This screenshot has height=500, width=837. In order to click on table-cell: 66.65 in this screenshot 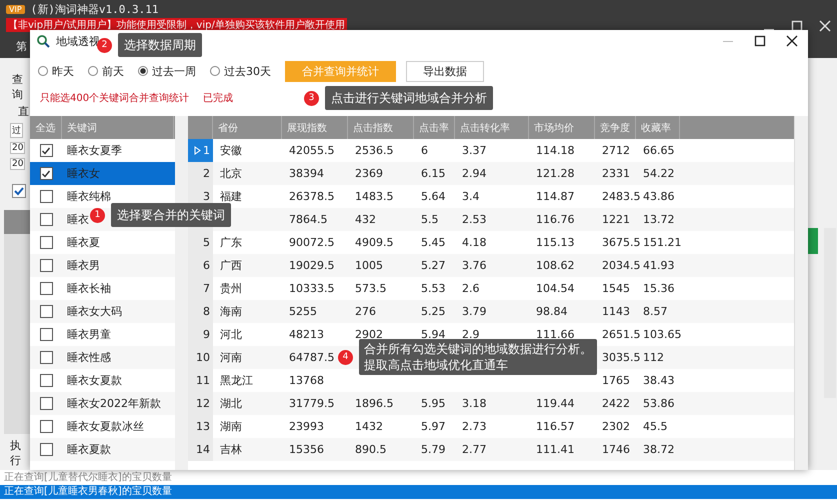, I will do `click(658, 150)`.